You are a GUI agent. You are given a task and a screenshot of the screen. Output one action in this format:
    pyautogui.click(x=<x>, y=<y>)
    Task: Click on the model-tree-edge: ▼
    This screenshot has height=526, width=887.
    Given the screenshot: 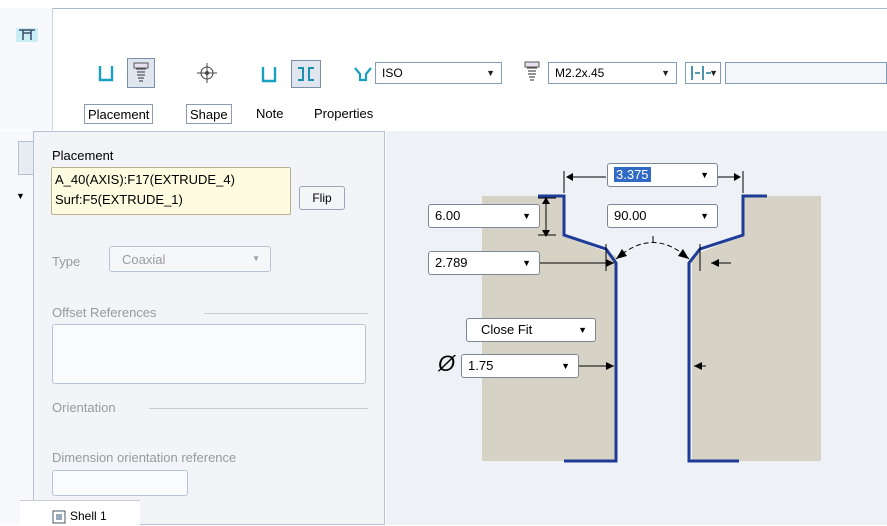 What is the action you would take?
    pyautogui.click(x=17, y=328)
    